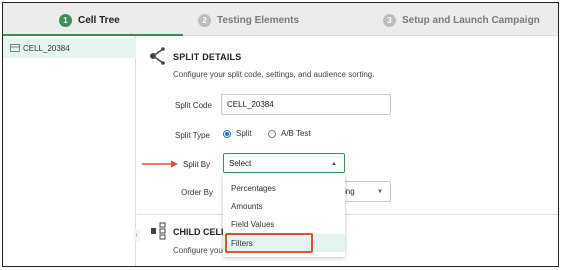 Image resolution: width=562 pixels, height=270 pixels. What do you see at coordinates (204, 20) in the screenshot?
I see `step-number: 2` at bounding box center [204, 20].